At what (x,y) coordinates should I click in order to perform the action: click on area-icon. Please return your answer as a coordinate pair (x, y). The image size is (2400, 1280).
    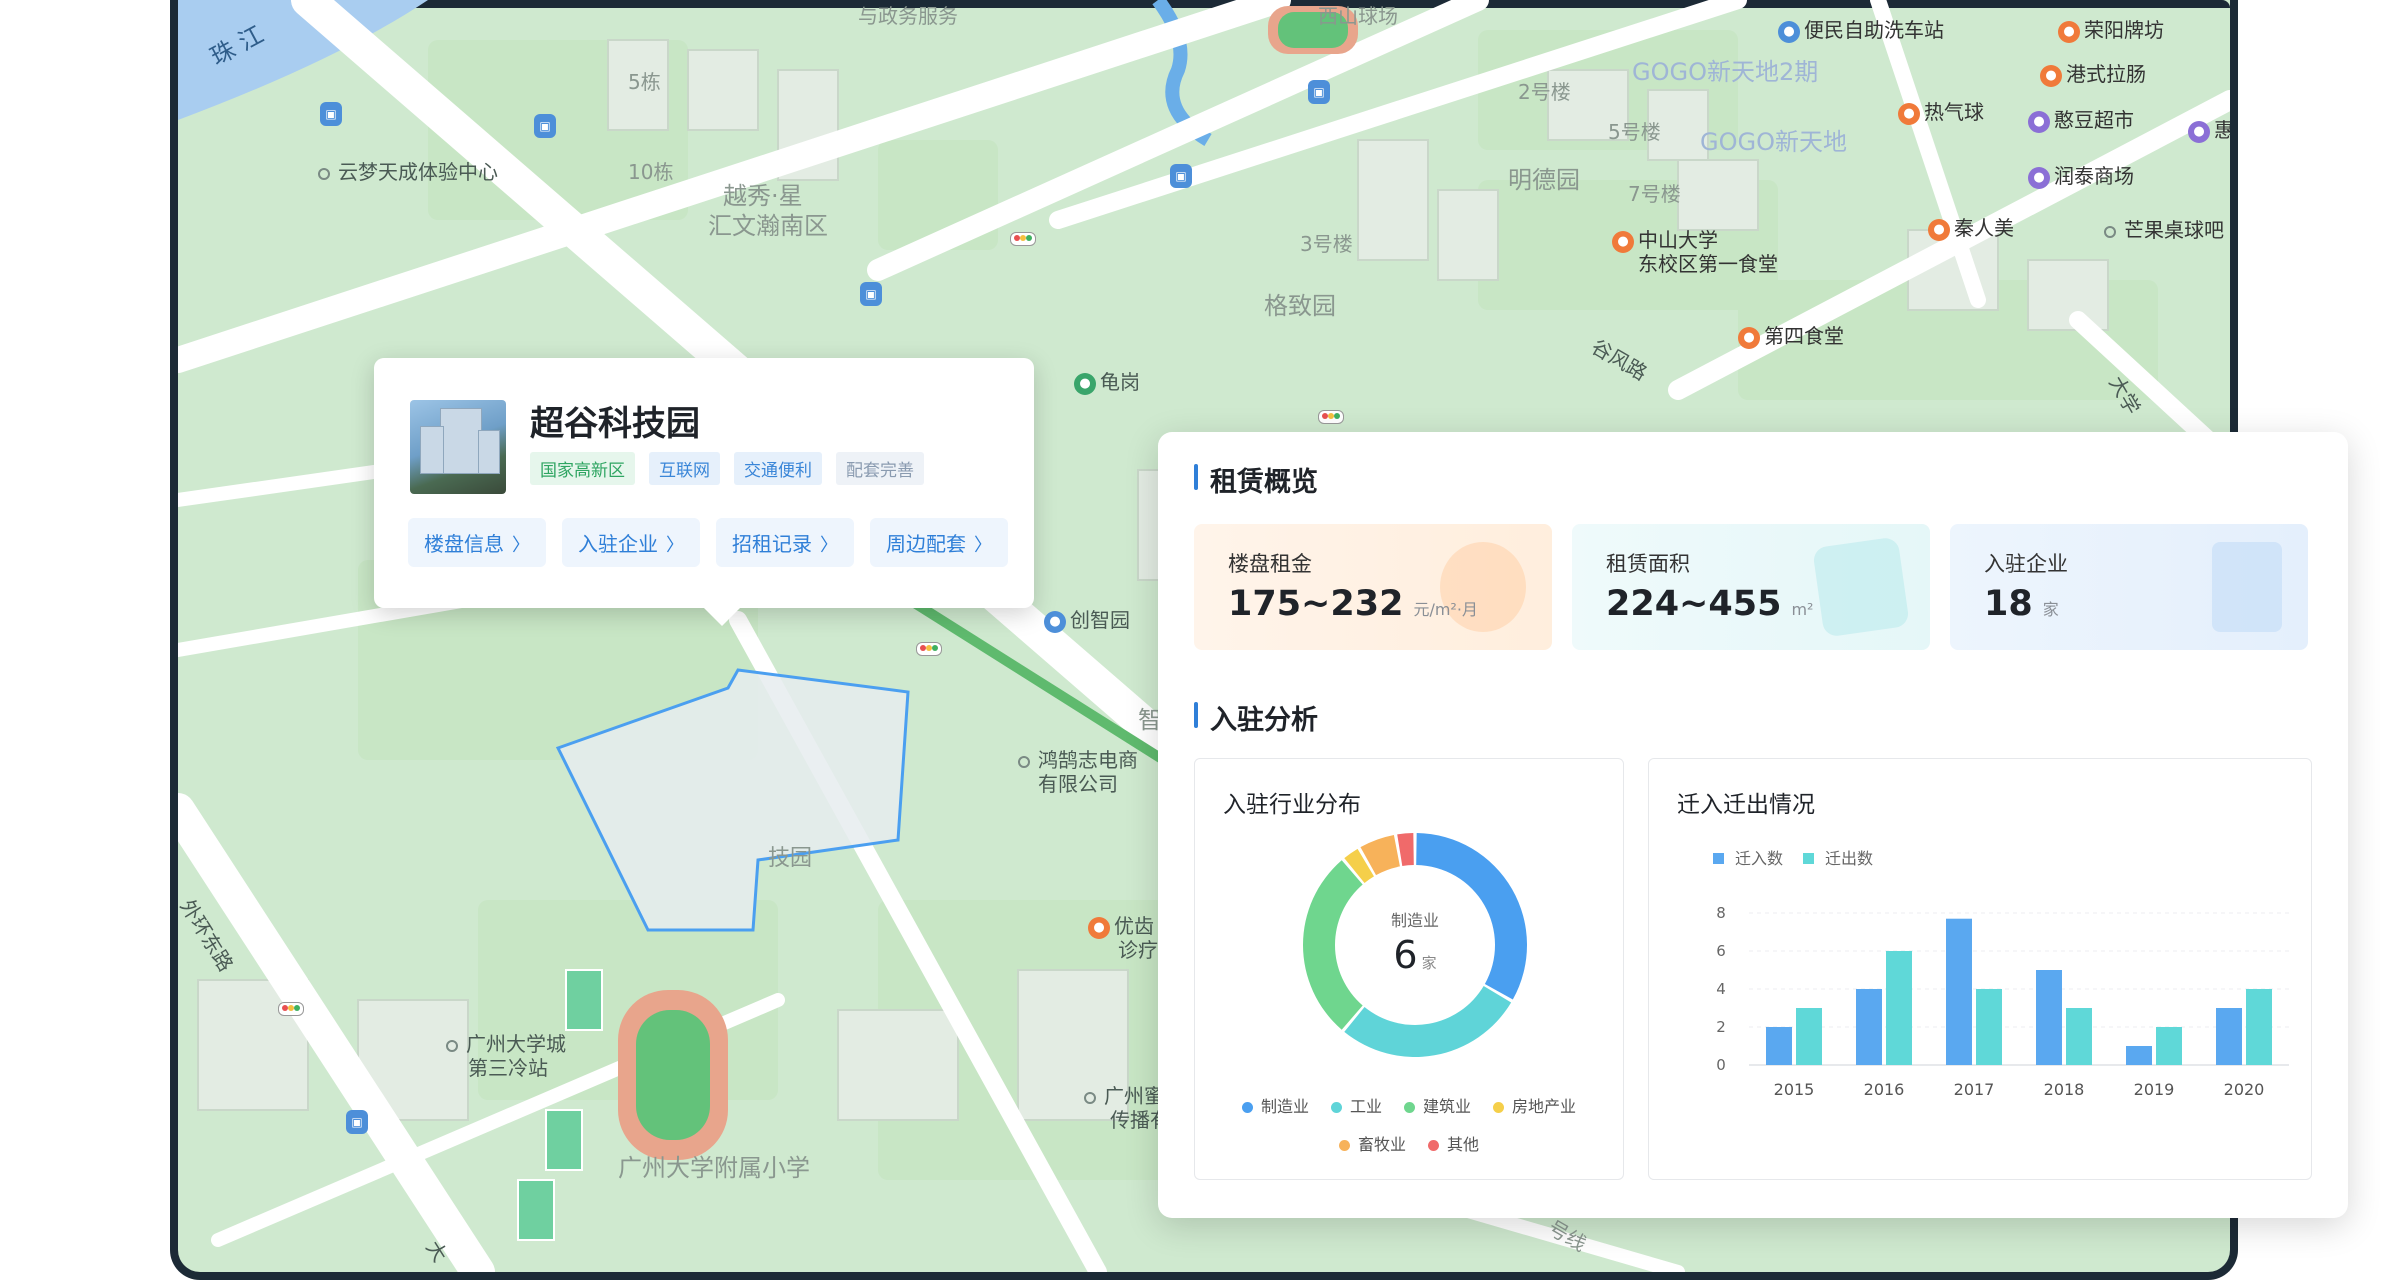
    Looking at the image, I should click on (1861, 587).